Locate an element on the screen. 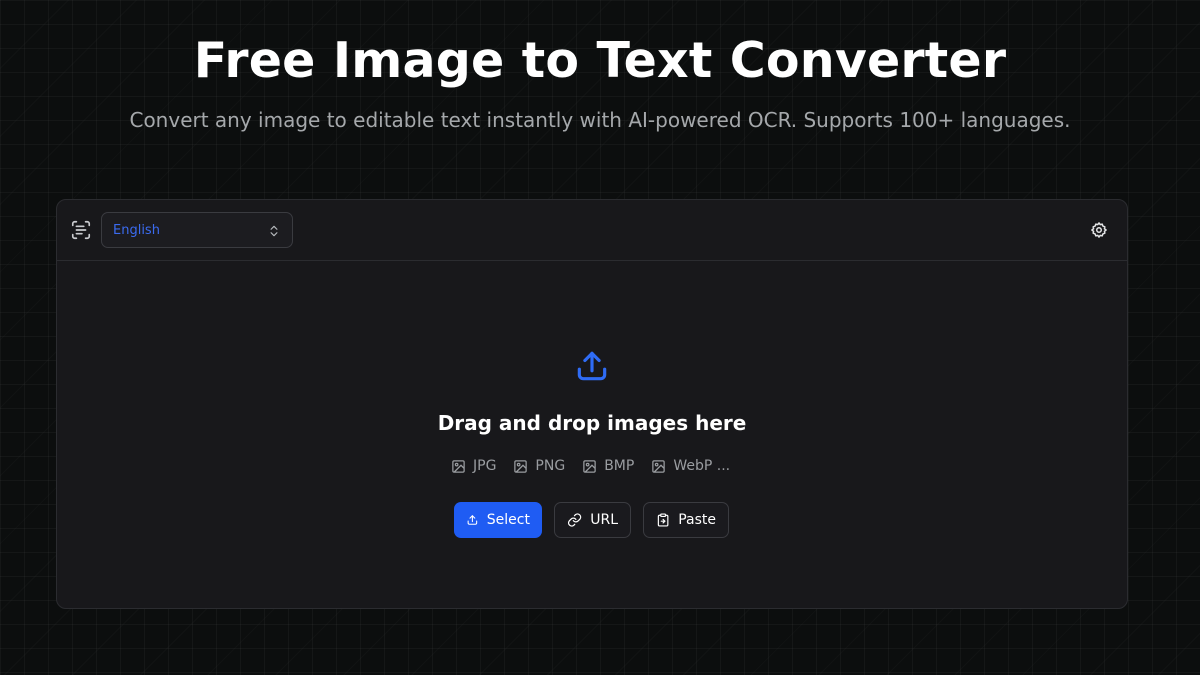 The image size is (1200, 675). upload-actions: Select URL Paste is located at coordinates (591, 520).